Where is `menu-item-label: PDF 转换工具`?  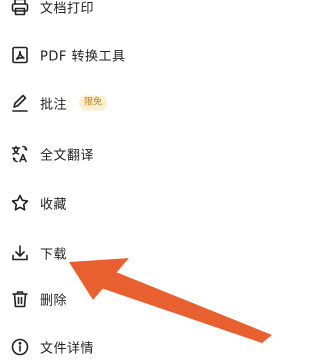 menu-item-label: PDF 转换工具 is located at coordinates (83, 57).